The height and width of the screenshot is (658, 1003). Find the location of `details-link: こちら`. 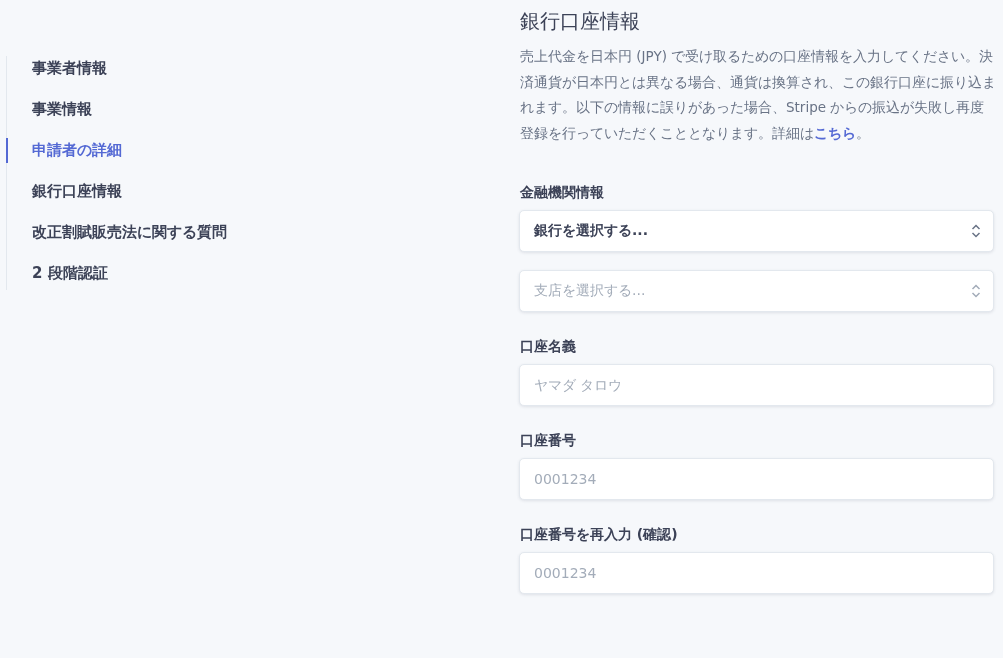

details-link: こちら is located at coordinates (835, 132).